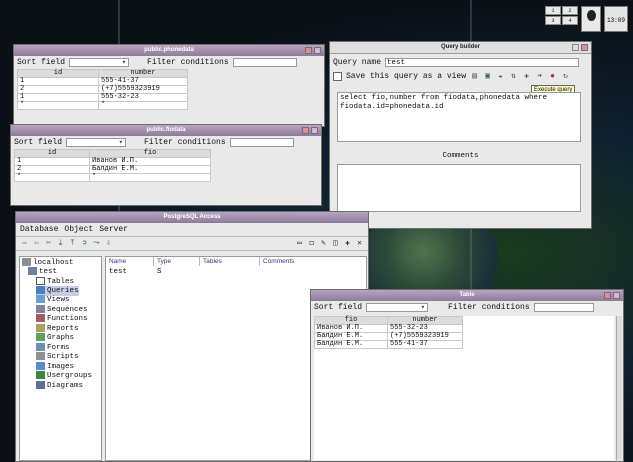 This screenshot has height=462, width=633. I want to click on fiodata-title: public.fiodata, so click(166, 130).